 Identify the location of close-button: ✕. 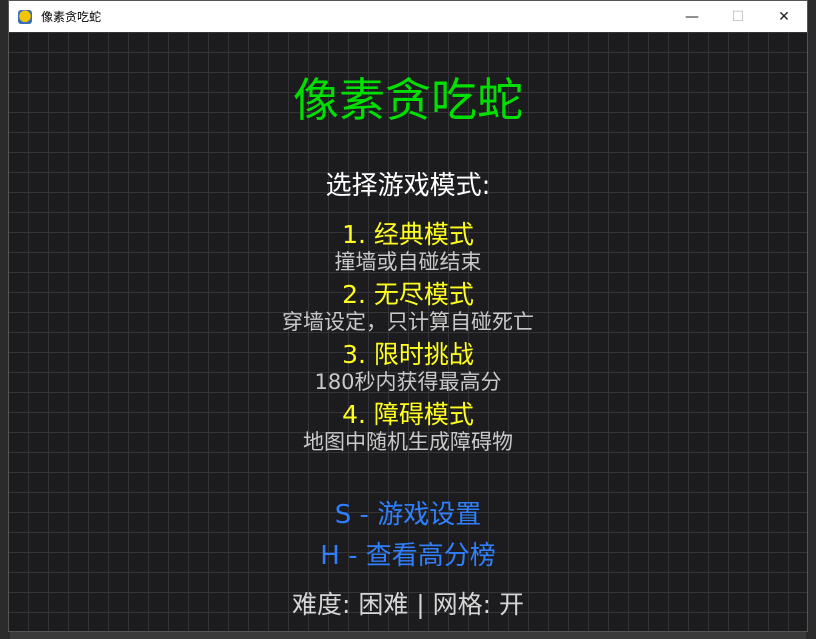
(784, 16).